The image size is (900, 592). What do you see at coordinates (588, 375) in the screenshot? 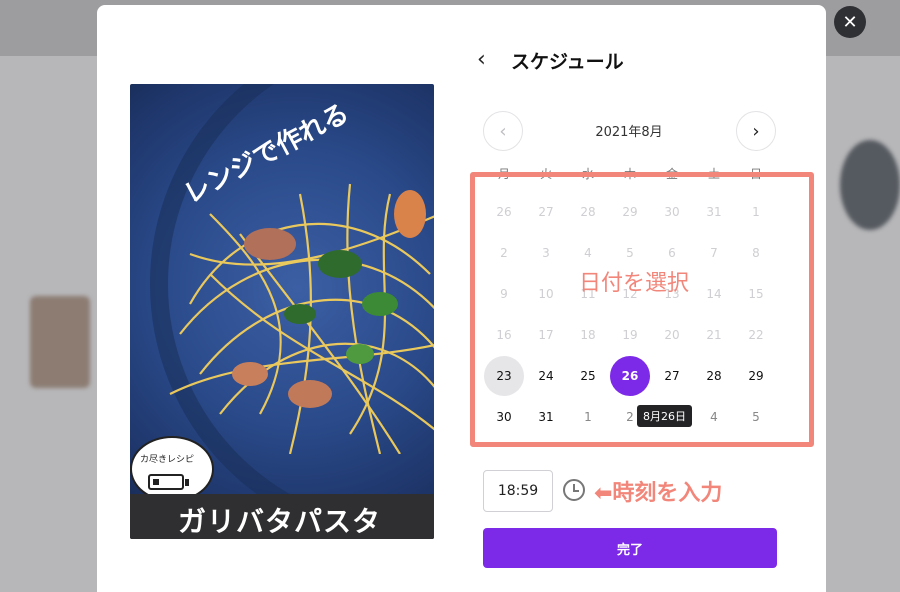
I see `calendar-day: 25` at bounding box center [588, 375].